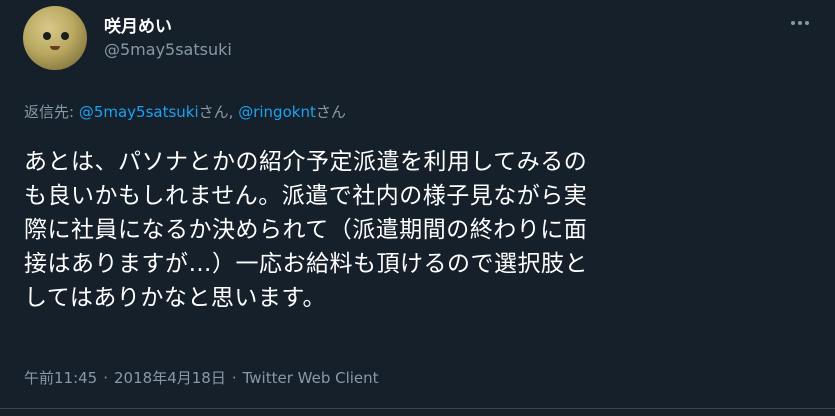 This screenshot has height=416, width=835. I want to click on avatar-eye-right, so click(65, 36).